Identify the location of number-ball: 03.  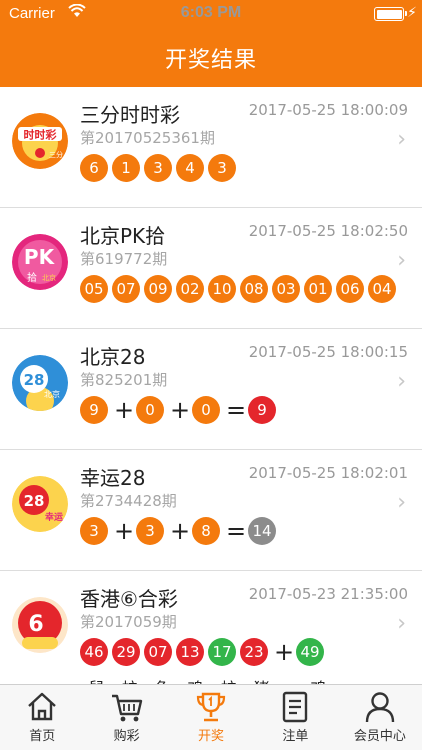
(286, 289).